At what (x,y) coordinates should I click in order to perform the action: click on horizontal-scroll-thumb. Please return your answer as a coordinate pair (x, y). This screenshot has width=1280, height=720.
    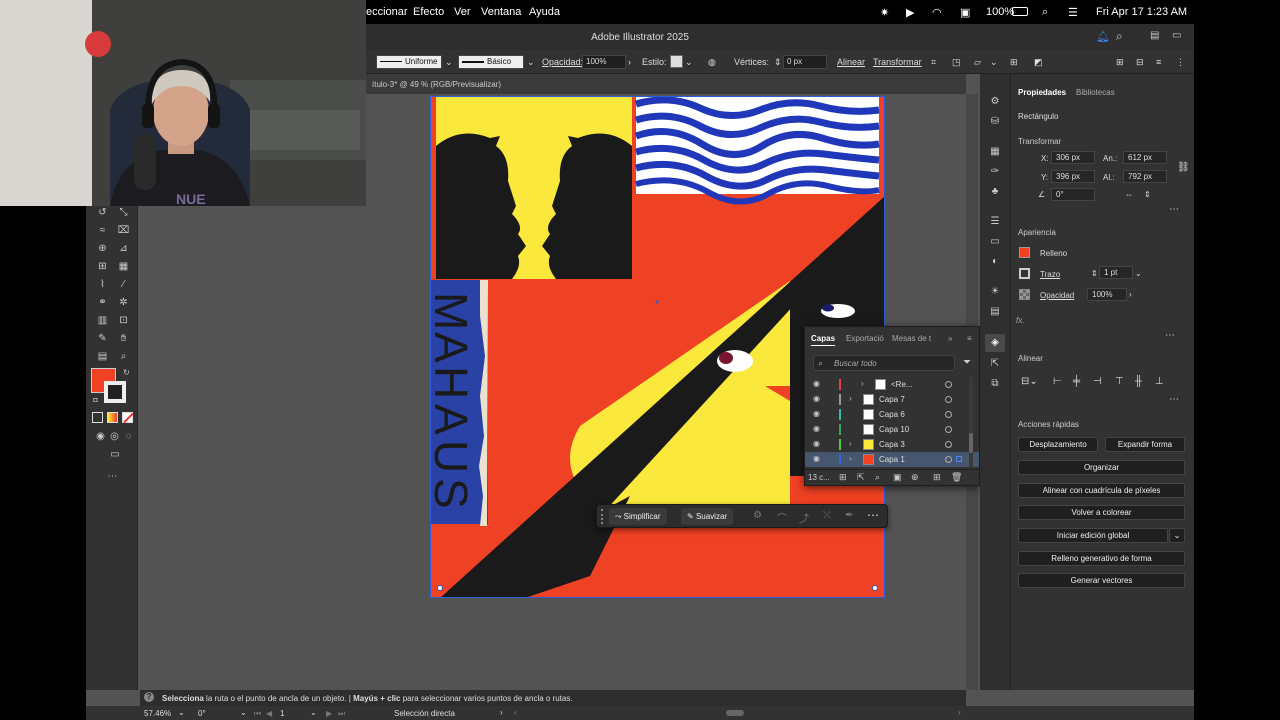
    Looking at the image, I should click on (735, 713).